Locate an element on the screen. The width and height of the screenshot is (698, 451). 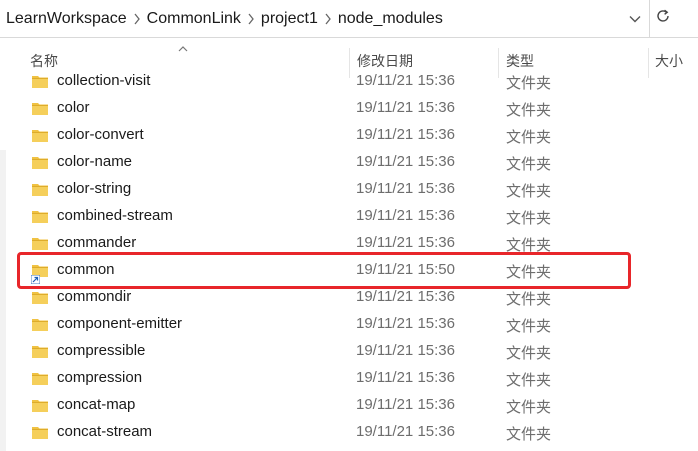
list-item: component-emitter 19/11/21 15:36 文件夹 is located at coordinates (349, 324).